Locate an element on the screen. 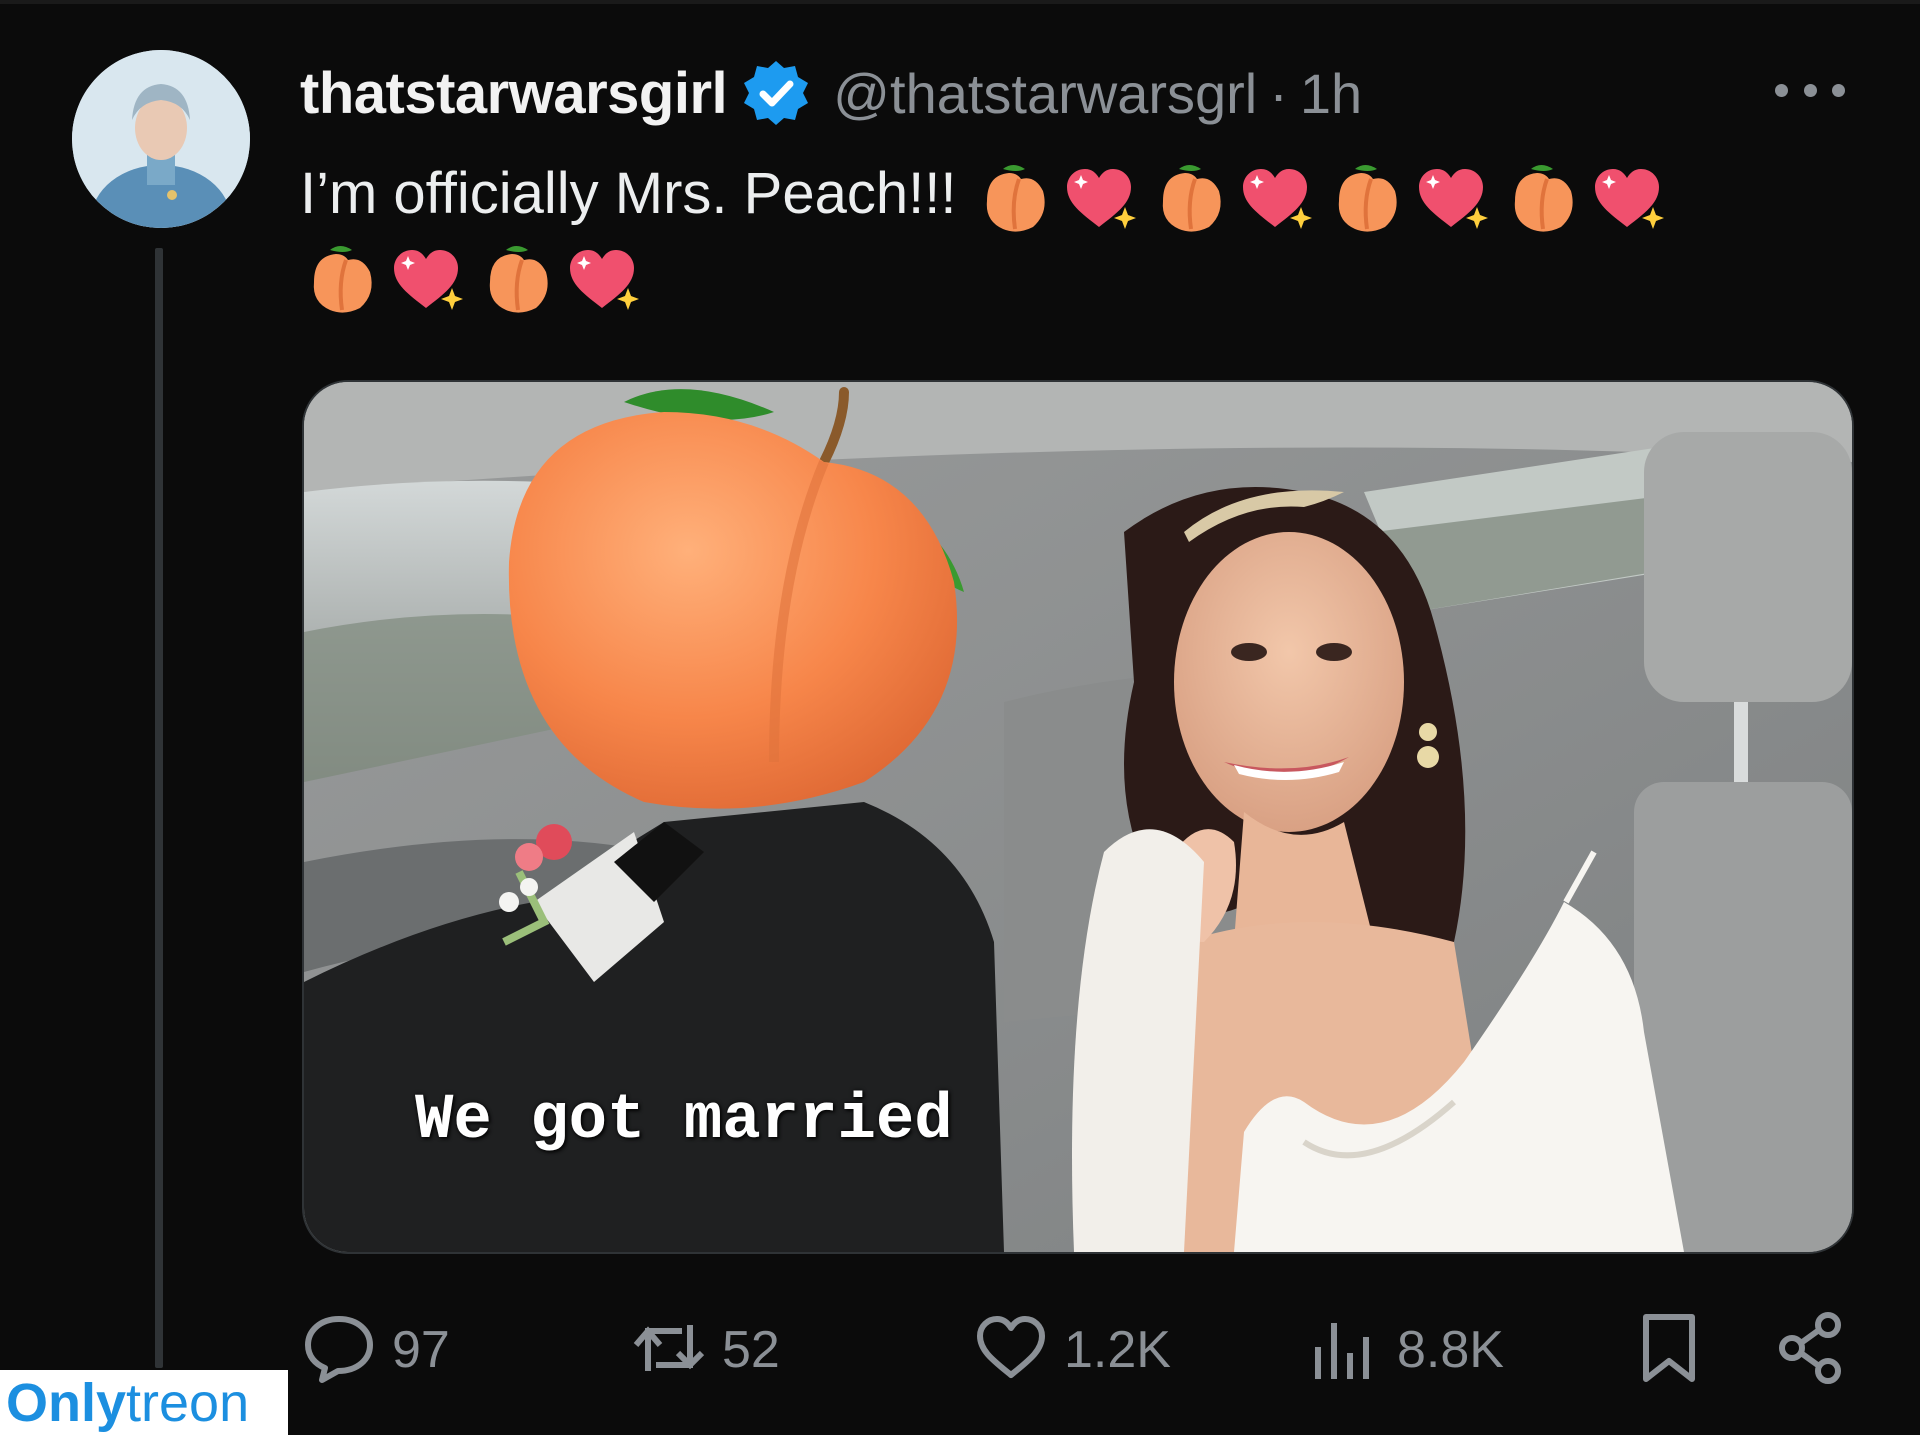 This screenshot has width=1920, height=1435. timestamp: 1h is located at coordinates (1331, 93).